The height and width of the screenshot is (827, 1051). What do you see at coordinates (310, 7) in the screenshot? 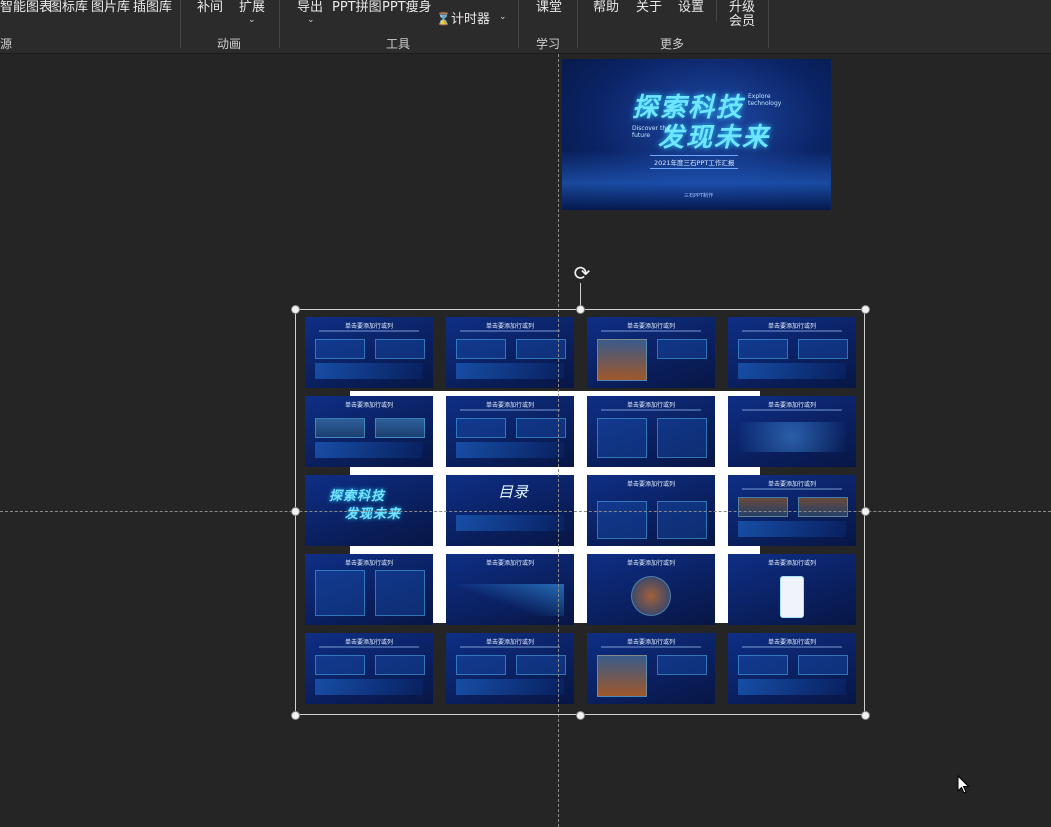
I see `export-button: 导出` at bounding box center [310, 7].